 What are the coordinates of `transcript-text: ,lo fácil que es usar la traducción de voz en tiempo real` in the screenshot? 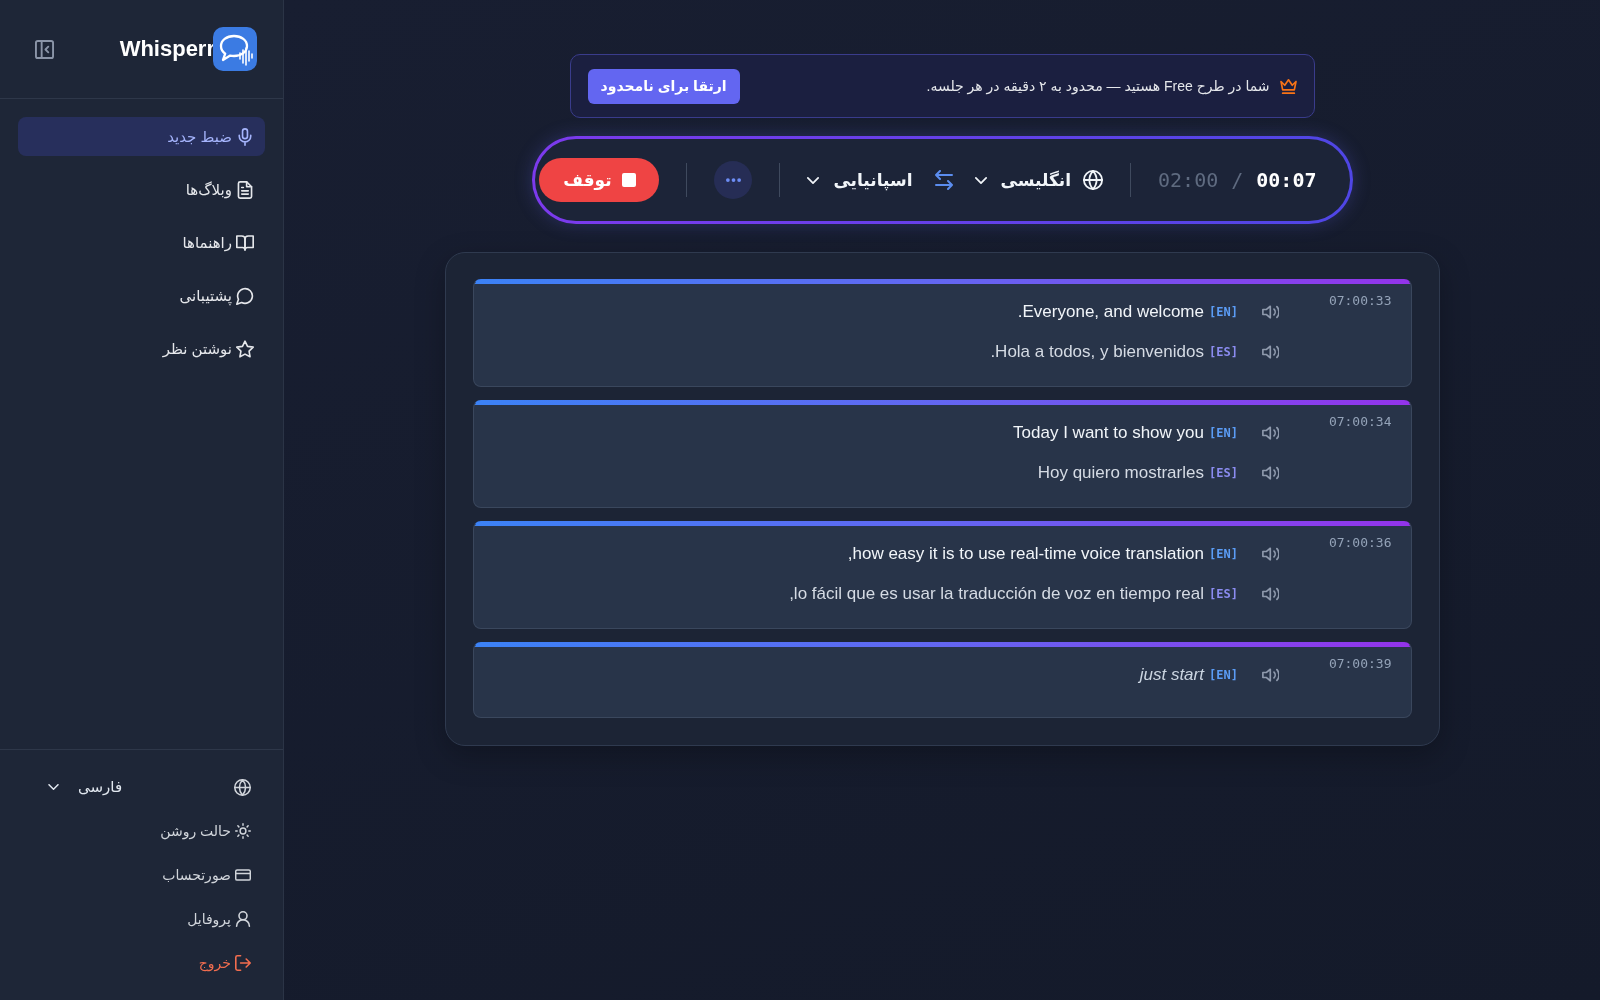 It's located at (996, 594).